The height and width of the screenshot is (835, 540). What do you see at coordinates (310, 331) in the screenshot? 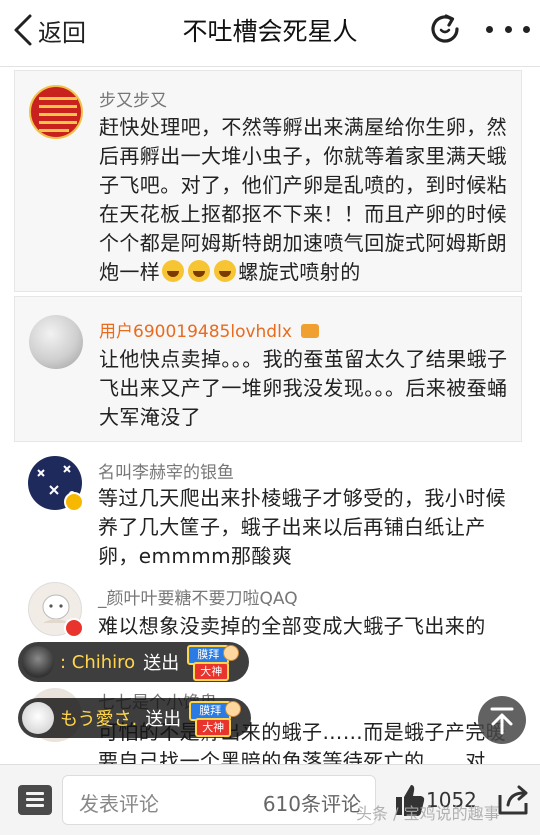
I see `vip-crown-icon` at bounding box center [310, 331].